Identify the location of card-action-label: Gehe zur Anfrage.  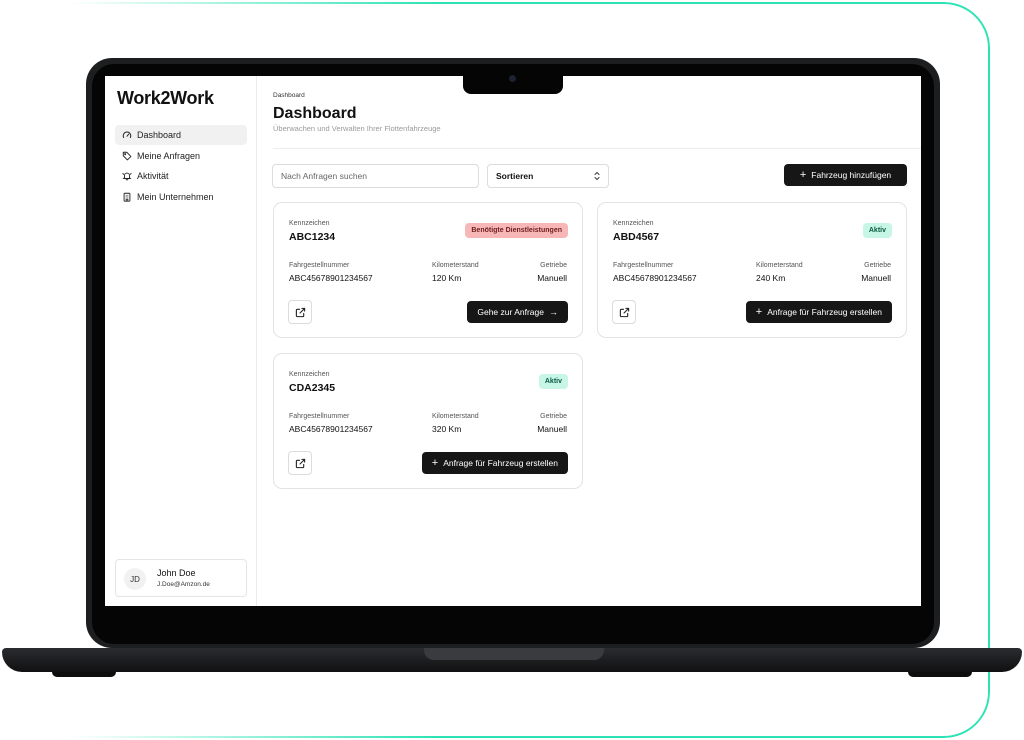
(510, 312).